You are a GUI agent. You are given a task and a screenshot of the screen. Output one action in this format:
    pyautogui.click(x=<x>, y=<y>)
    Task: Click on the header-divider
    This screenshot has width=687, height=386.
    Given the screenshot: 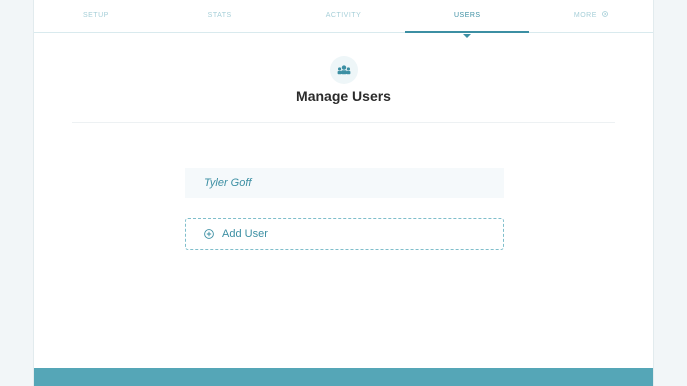 What is the action you would take?
    pyautogui.click(x=343, y=122)
    